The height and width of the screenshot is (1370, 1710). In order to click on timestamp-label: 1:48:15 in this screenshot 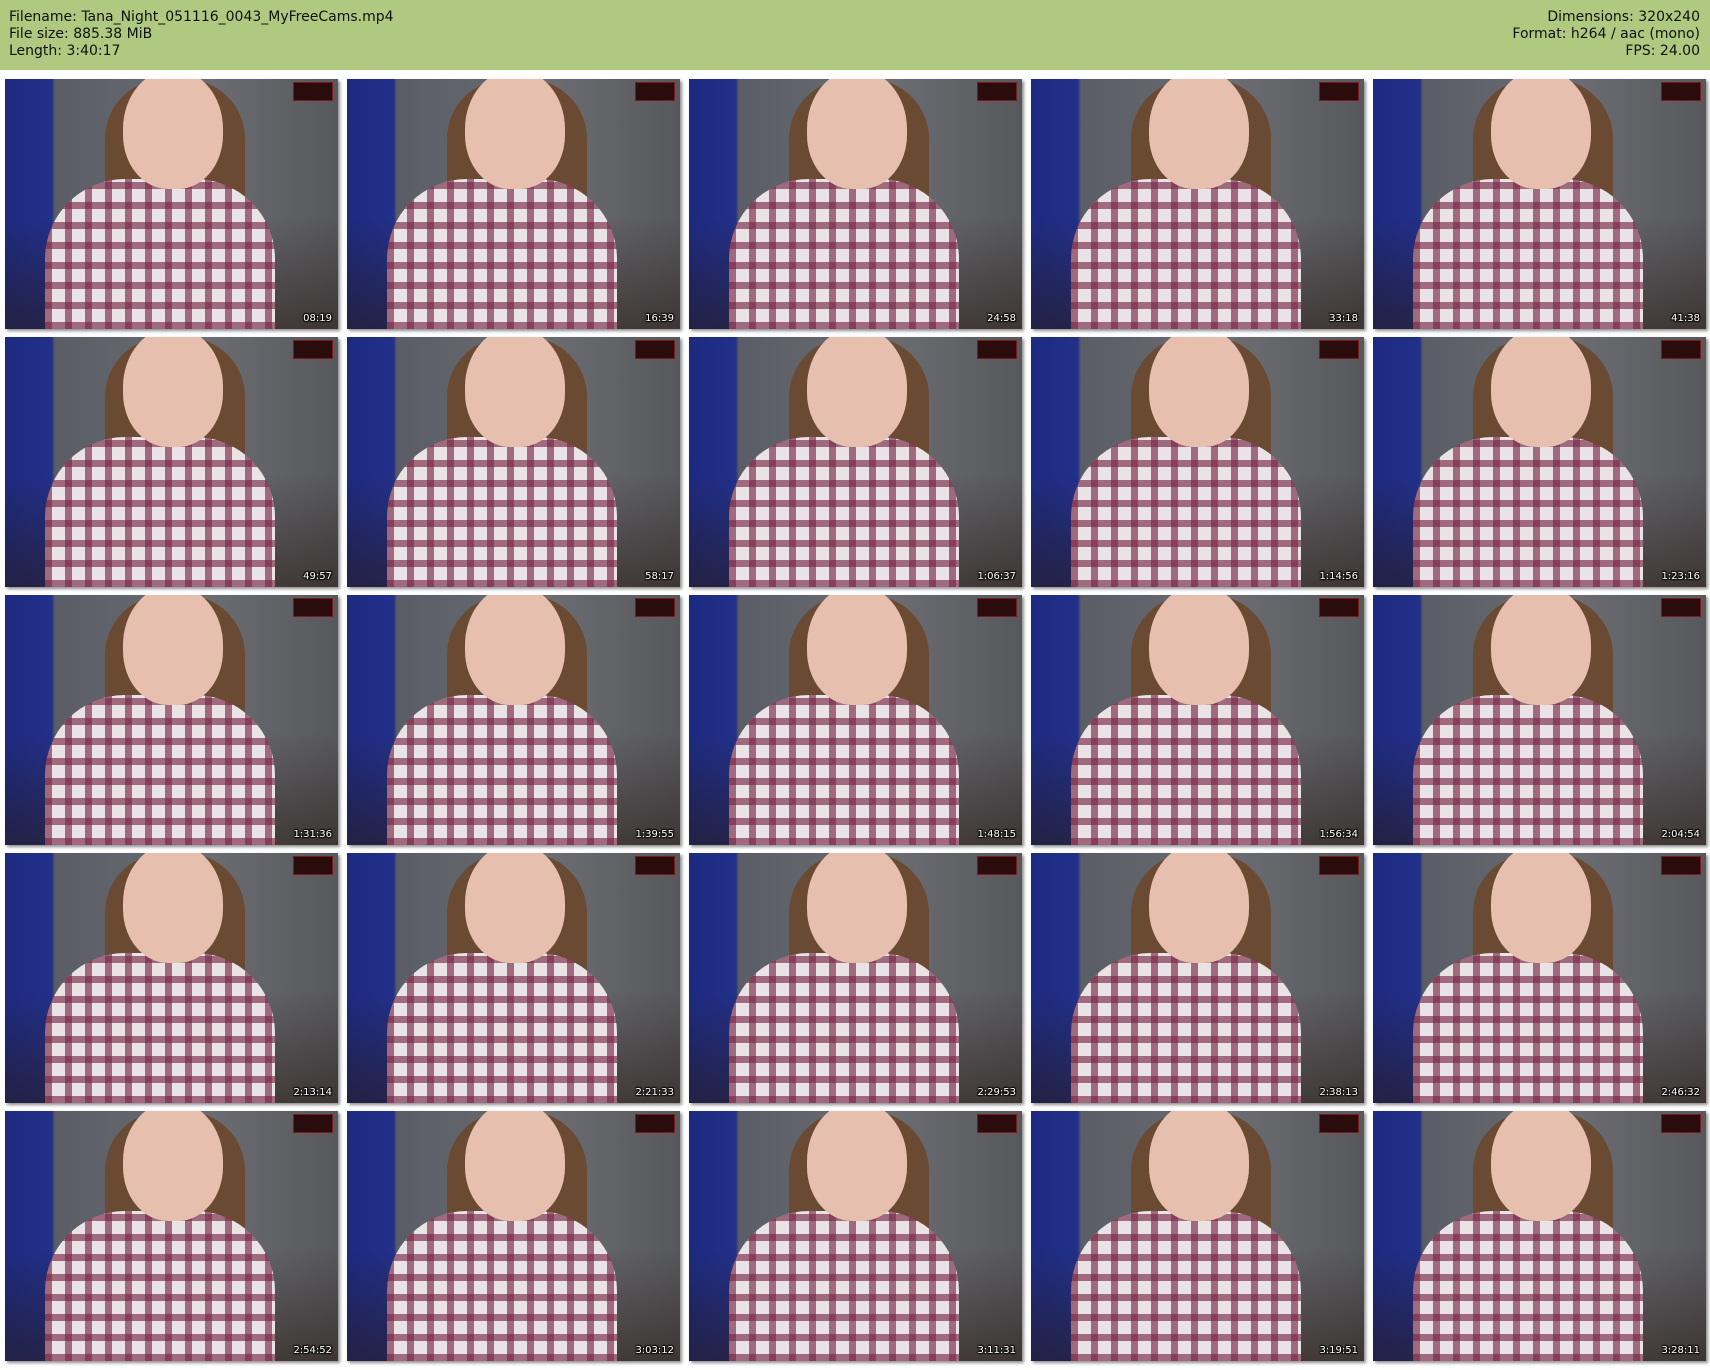, I will do `click(996, 834)`.